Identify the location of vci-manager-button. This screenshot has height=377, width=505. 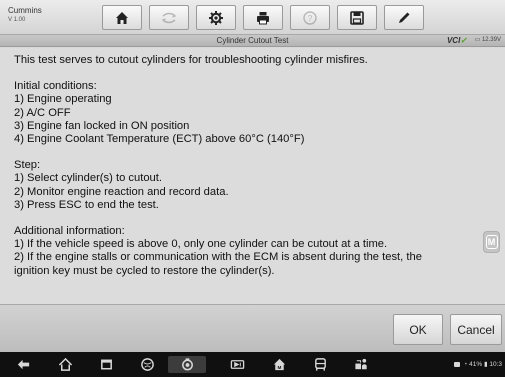
(237, 364).